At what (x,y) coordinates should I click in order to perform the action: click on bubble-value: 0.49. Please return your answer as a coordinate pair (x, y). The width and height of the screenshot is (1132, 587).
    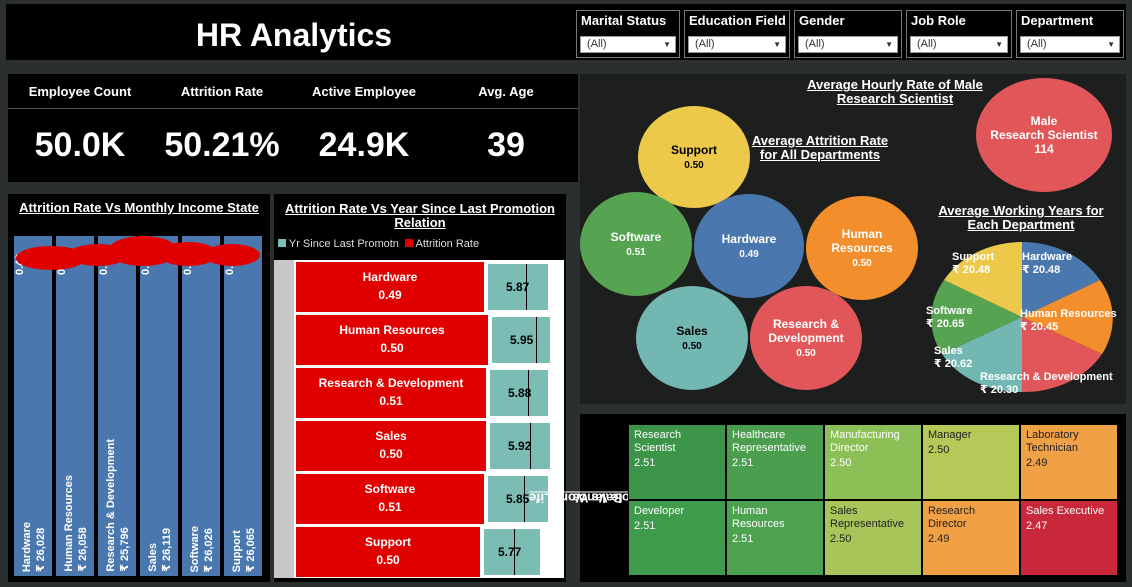
    Looking at the image, I should click on (749, 254).